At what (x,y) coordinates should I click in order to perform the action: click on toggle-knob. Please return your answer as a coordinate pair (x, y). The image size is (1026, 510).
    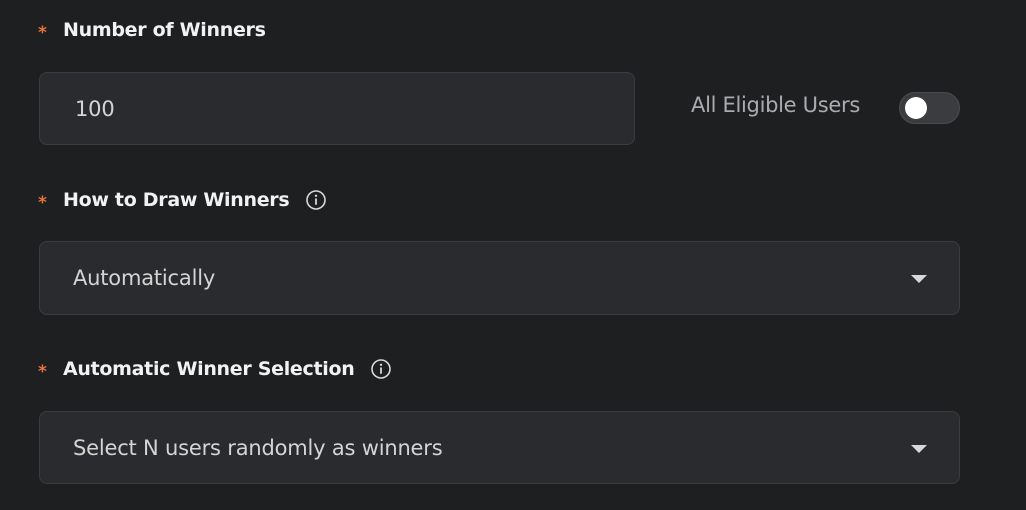
    Looking at the image, I should click on (916, 108).